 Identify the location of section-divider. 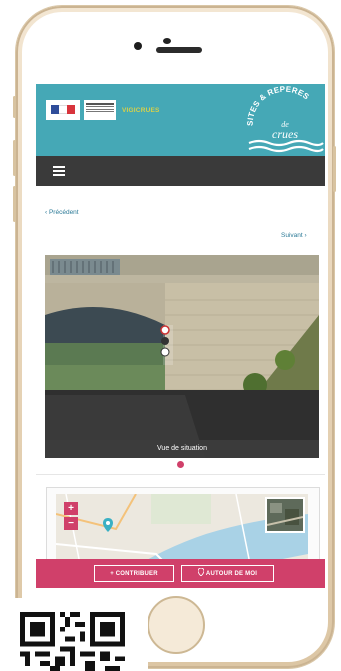
(180, 474).